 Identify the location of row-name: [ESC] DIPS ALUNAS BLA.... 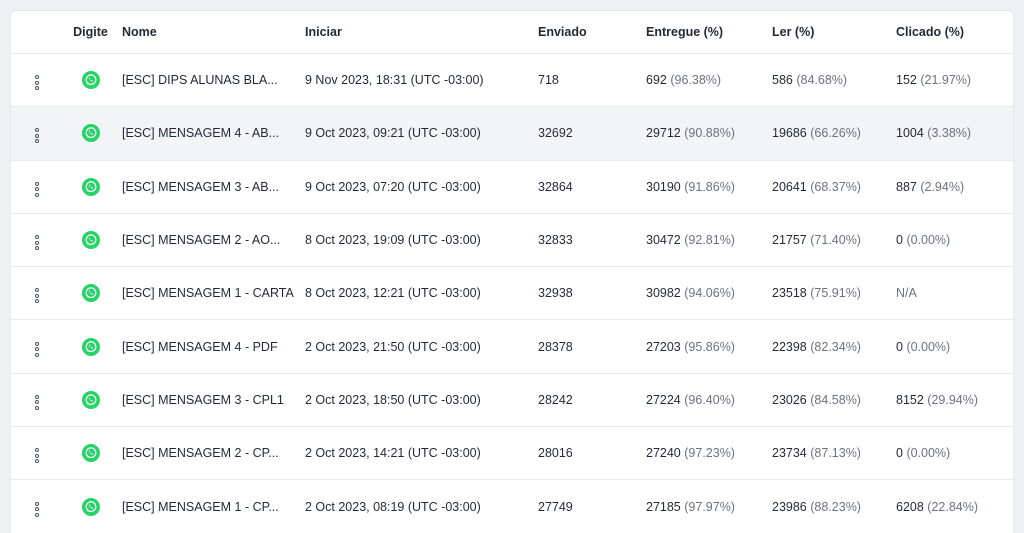
(213, 80).